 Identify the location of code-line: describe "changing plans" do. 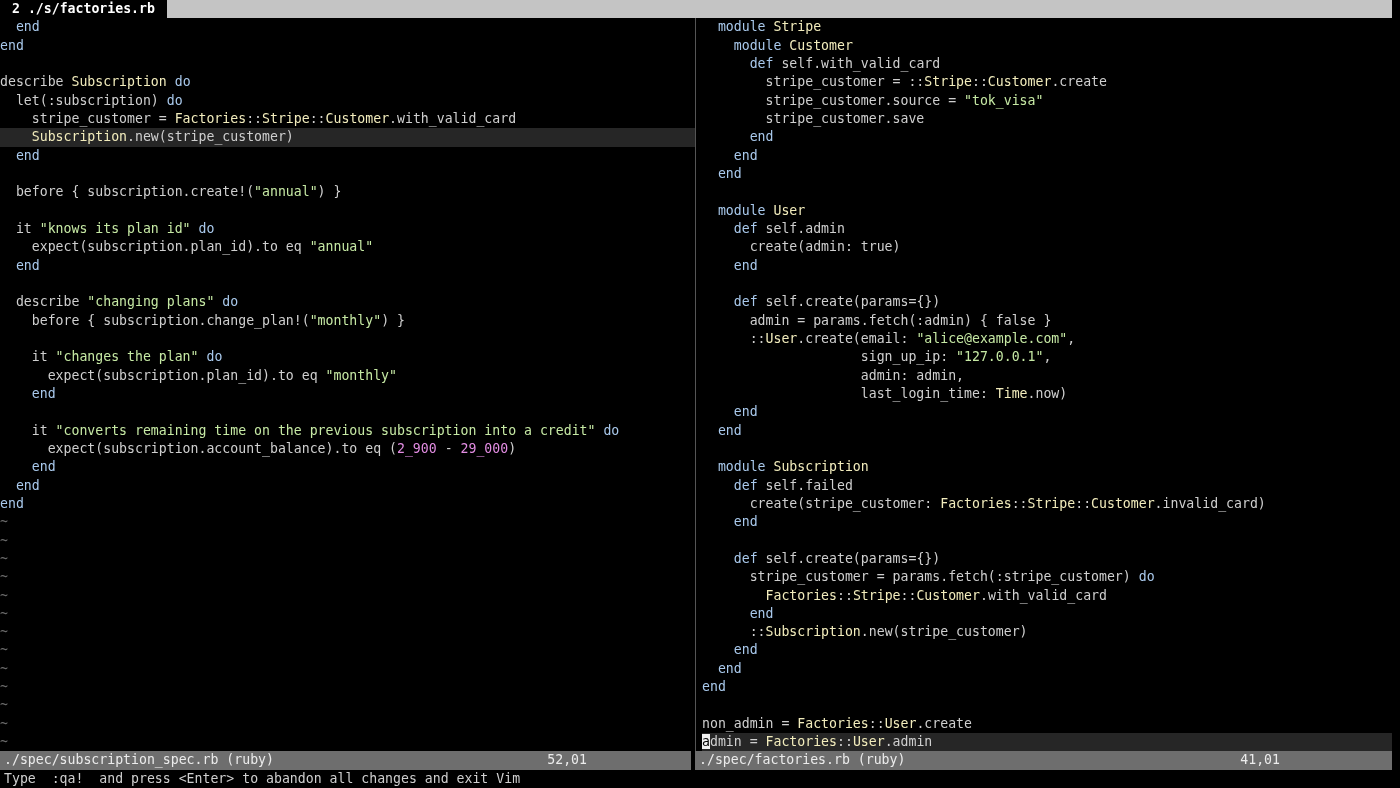
(126, 302).